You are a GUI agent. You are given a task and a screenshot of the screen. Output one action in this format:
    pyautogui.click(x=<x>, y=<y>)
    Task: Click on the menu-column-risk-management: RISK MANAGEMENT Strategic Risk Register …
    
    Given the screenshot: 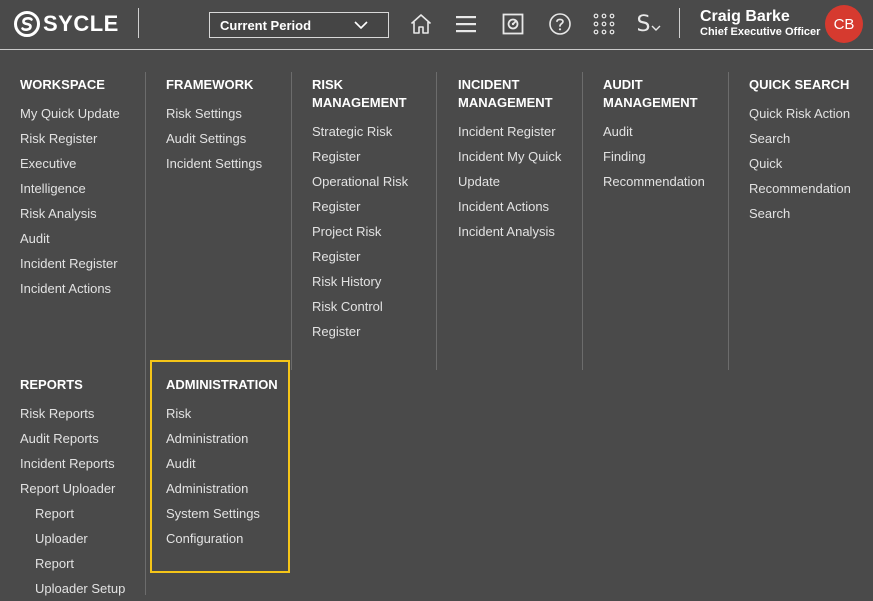 What is the action you would take?
    pyautogui.click(x=382, y=210)
    